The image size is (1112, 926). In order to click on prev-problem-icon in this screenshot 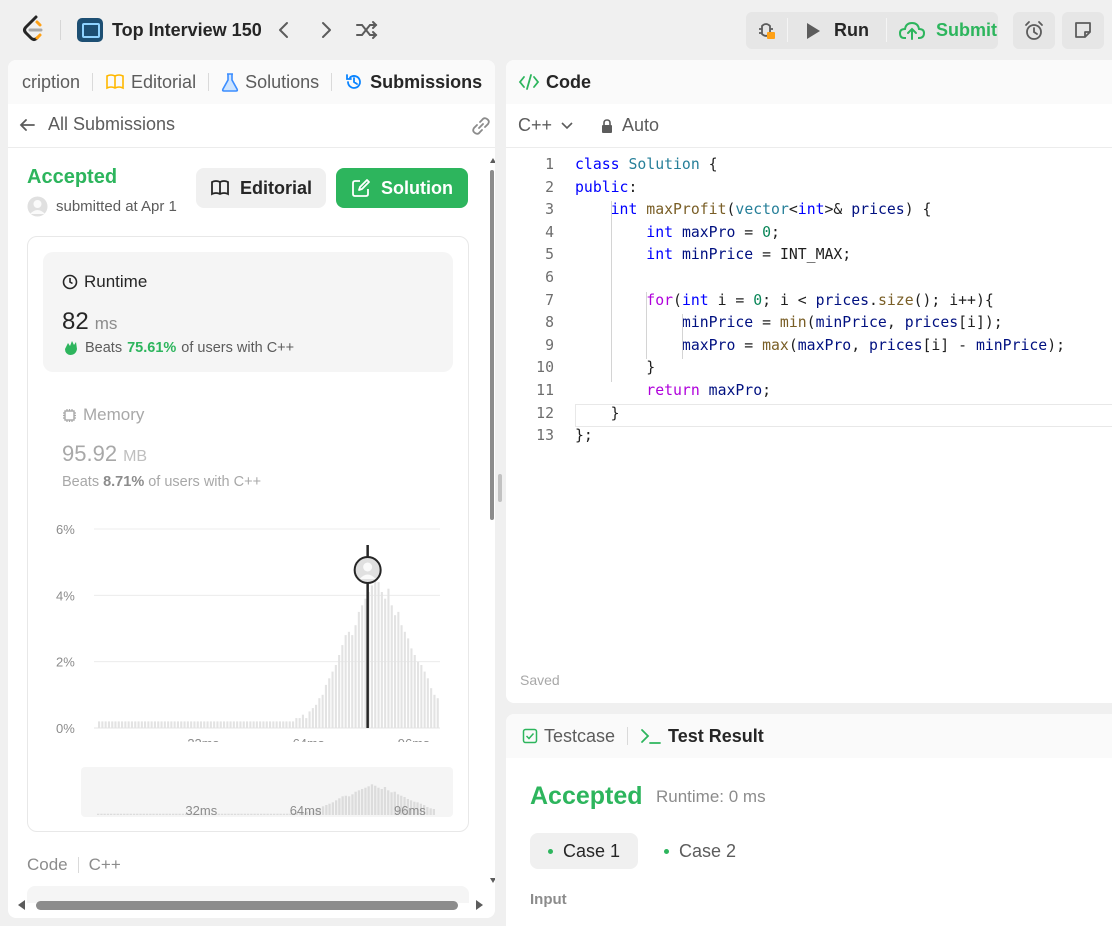, I will do `click(284, 30)`.